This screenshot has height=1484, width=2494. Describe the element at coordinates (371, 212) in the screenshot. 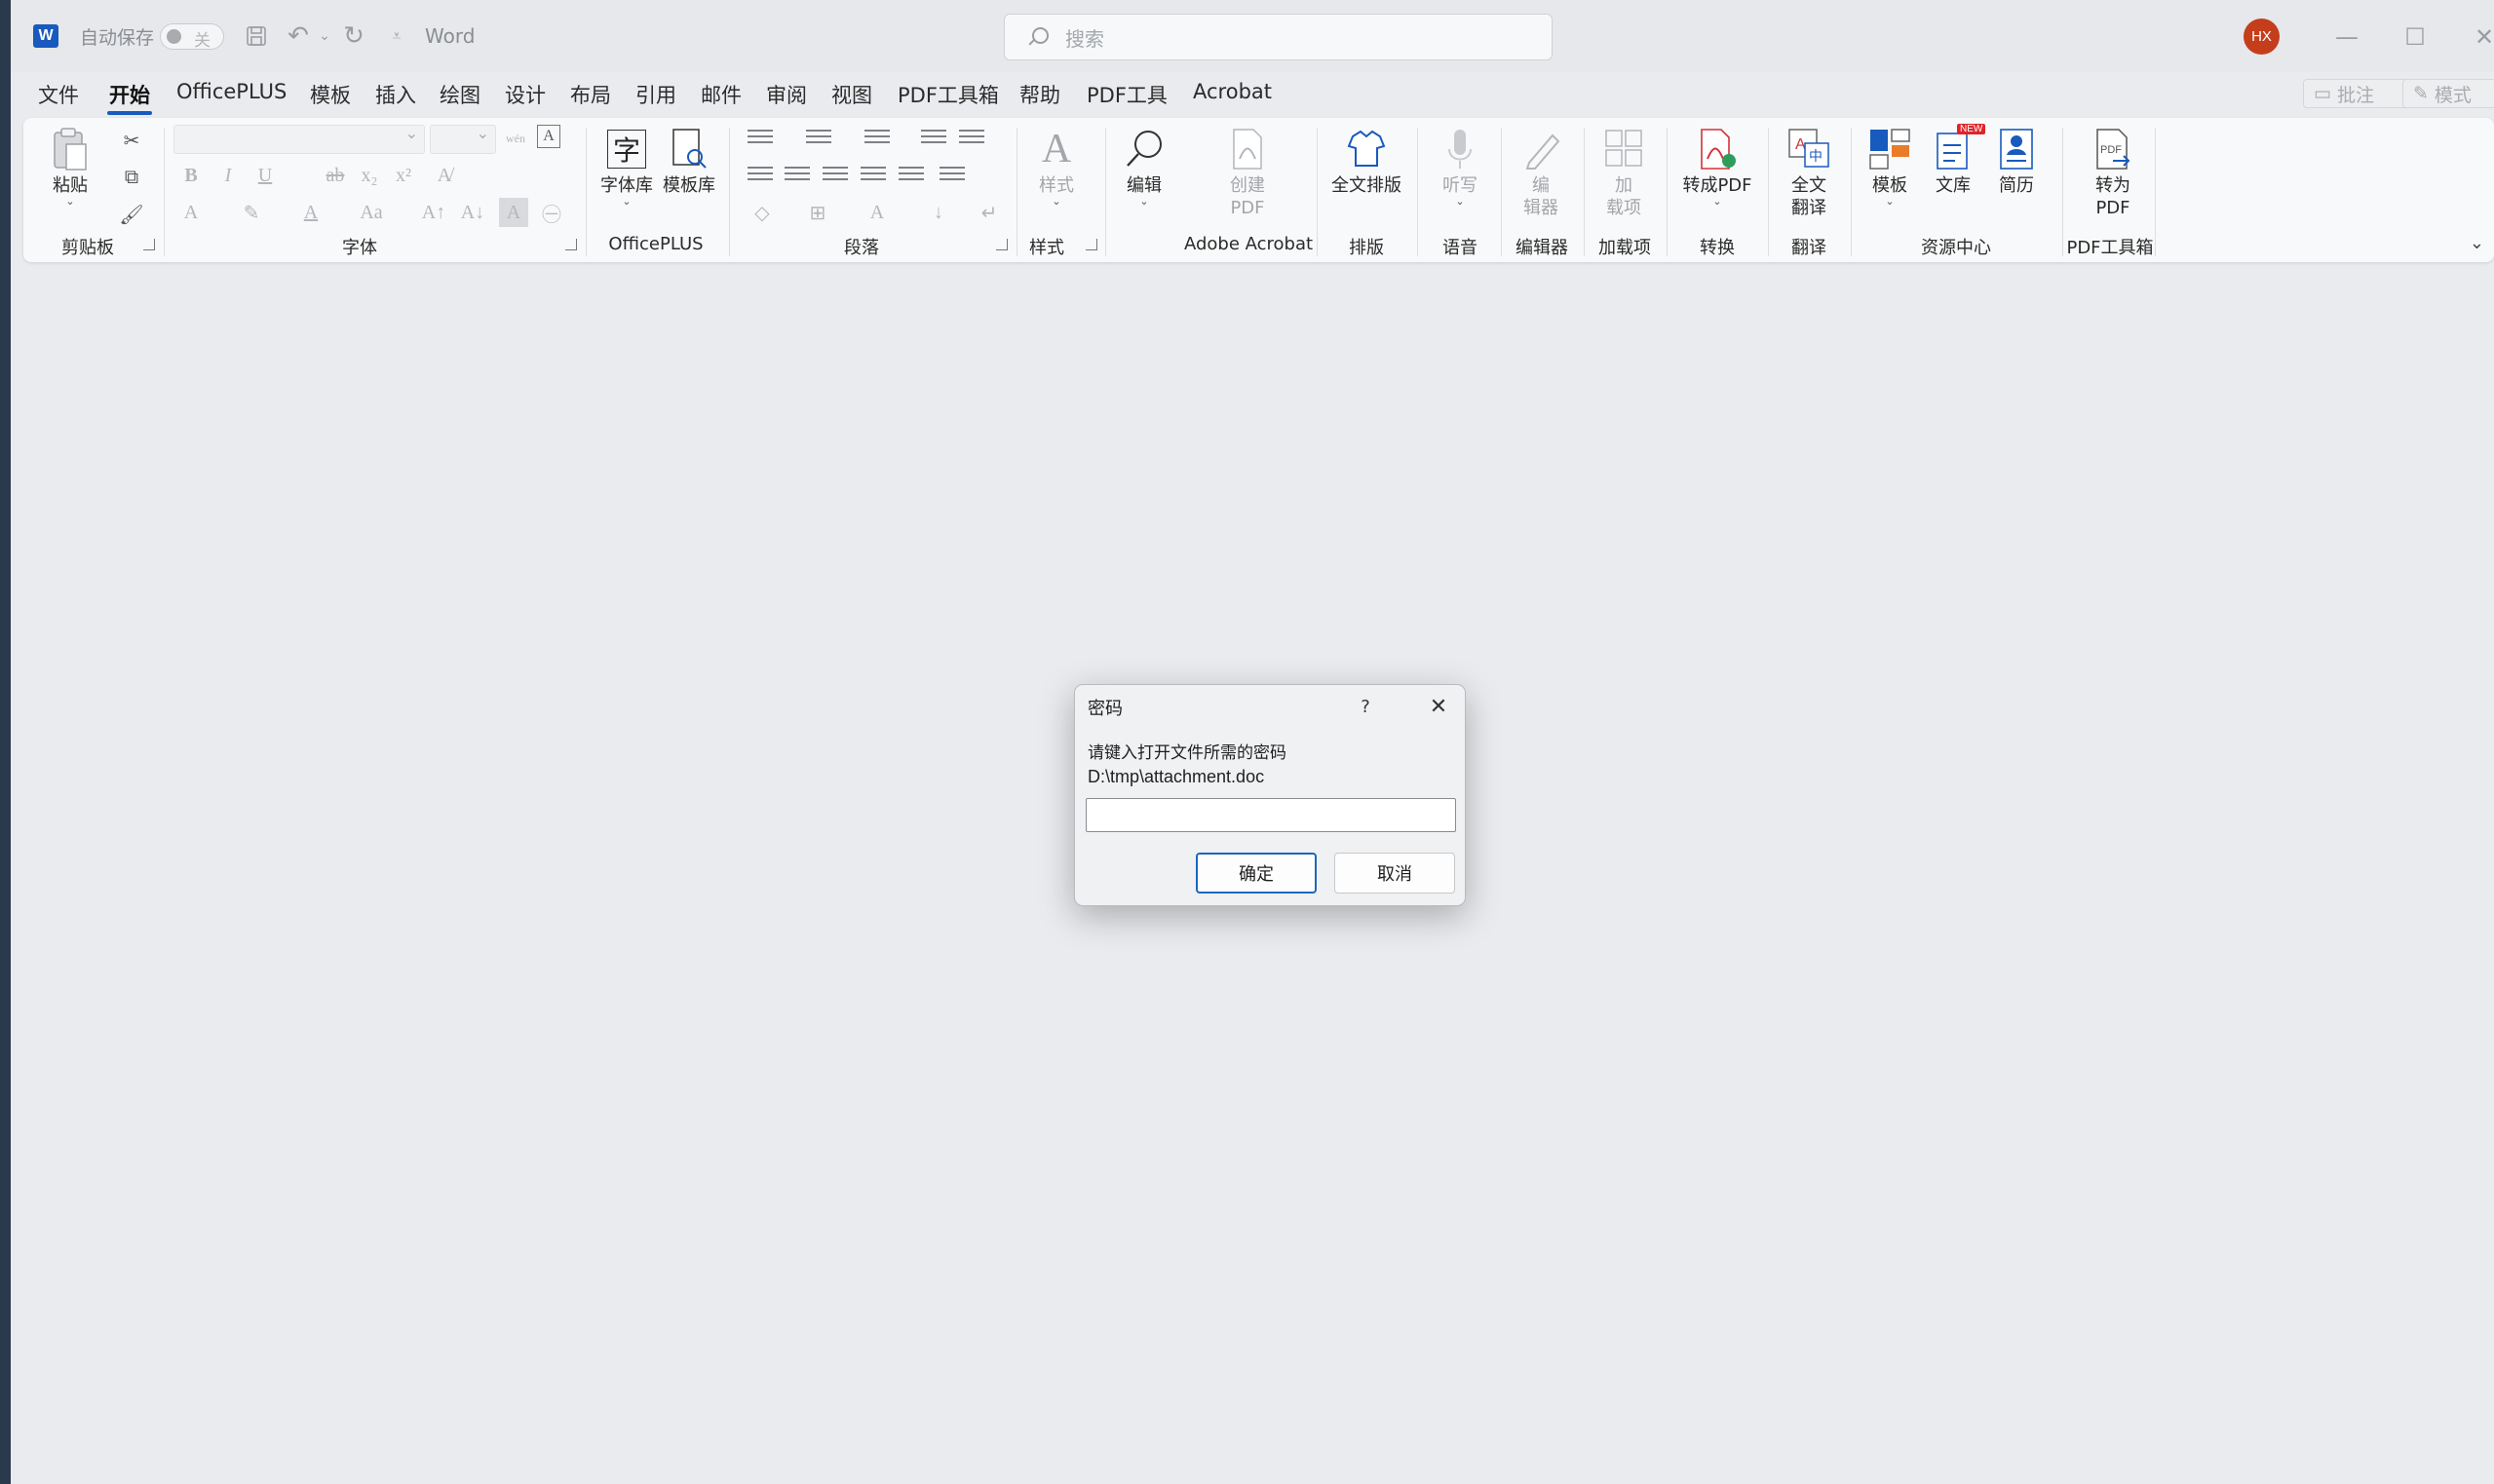

I see `change-case-icon: Aa` at that location.